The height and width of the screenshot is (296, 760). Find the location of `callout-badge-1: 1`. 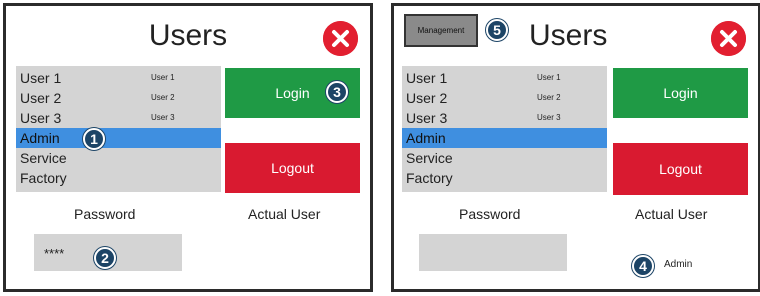

callout-badge-1: 1 is located at coordinates (94, 139).